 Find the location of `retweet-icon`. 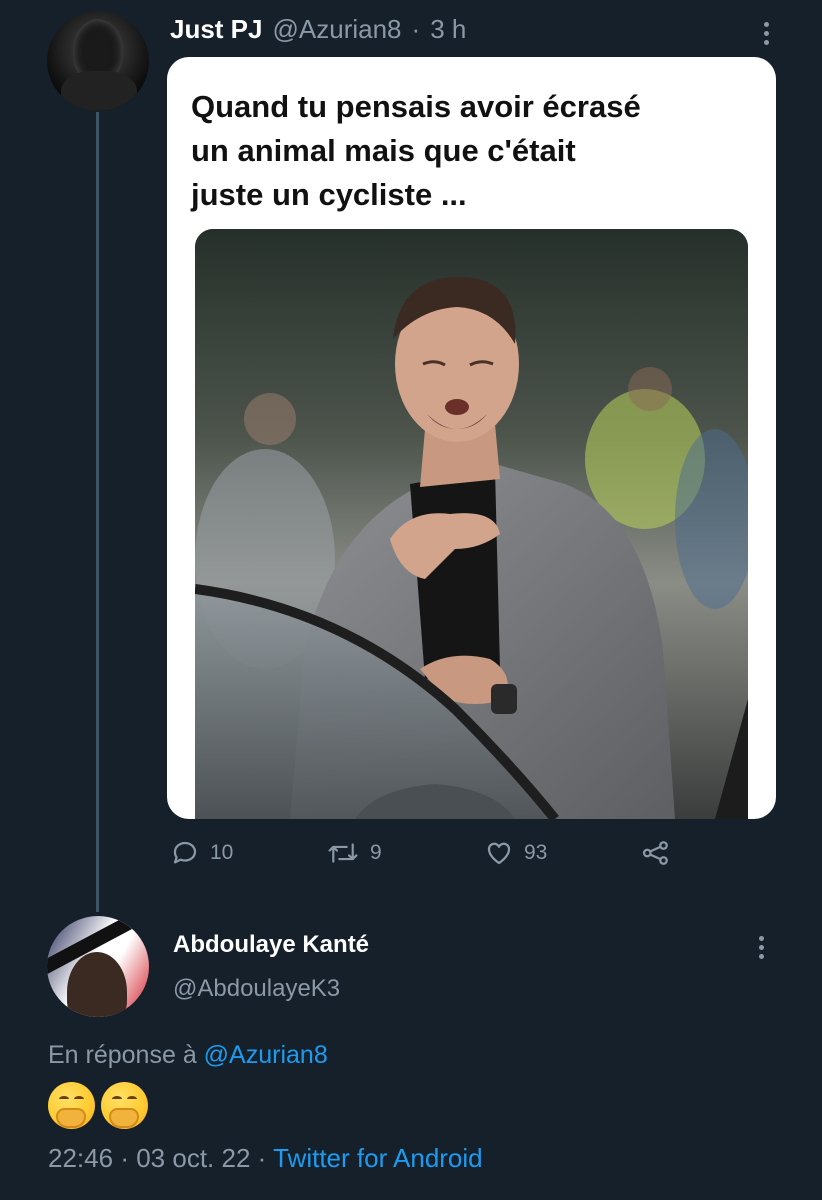

retweet-icon is located at coordinates (343, 853).